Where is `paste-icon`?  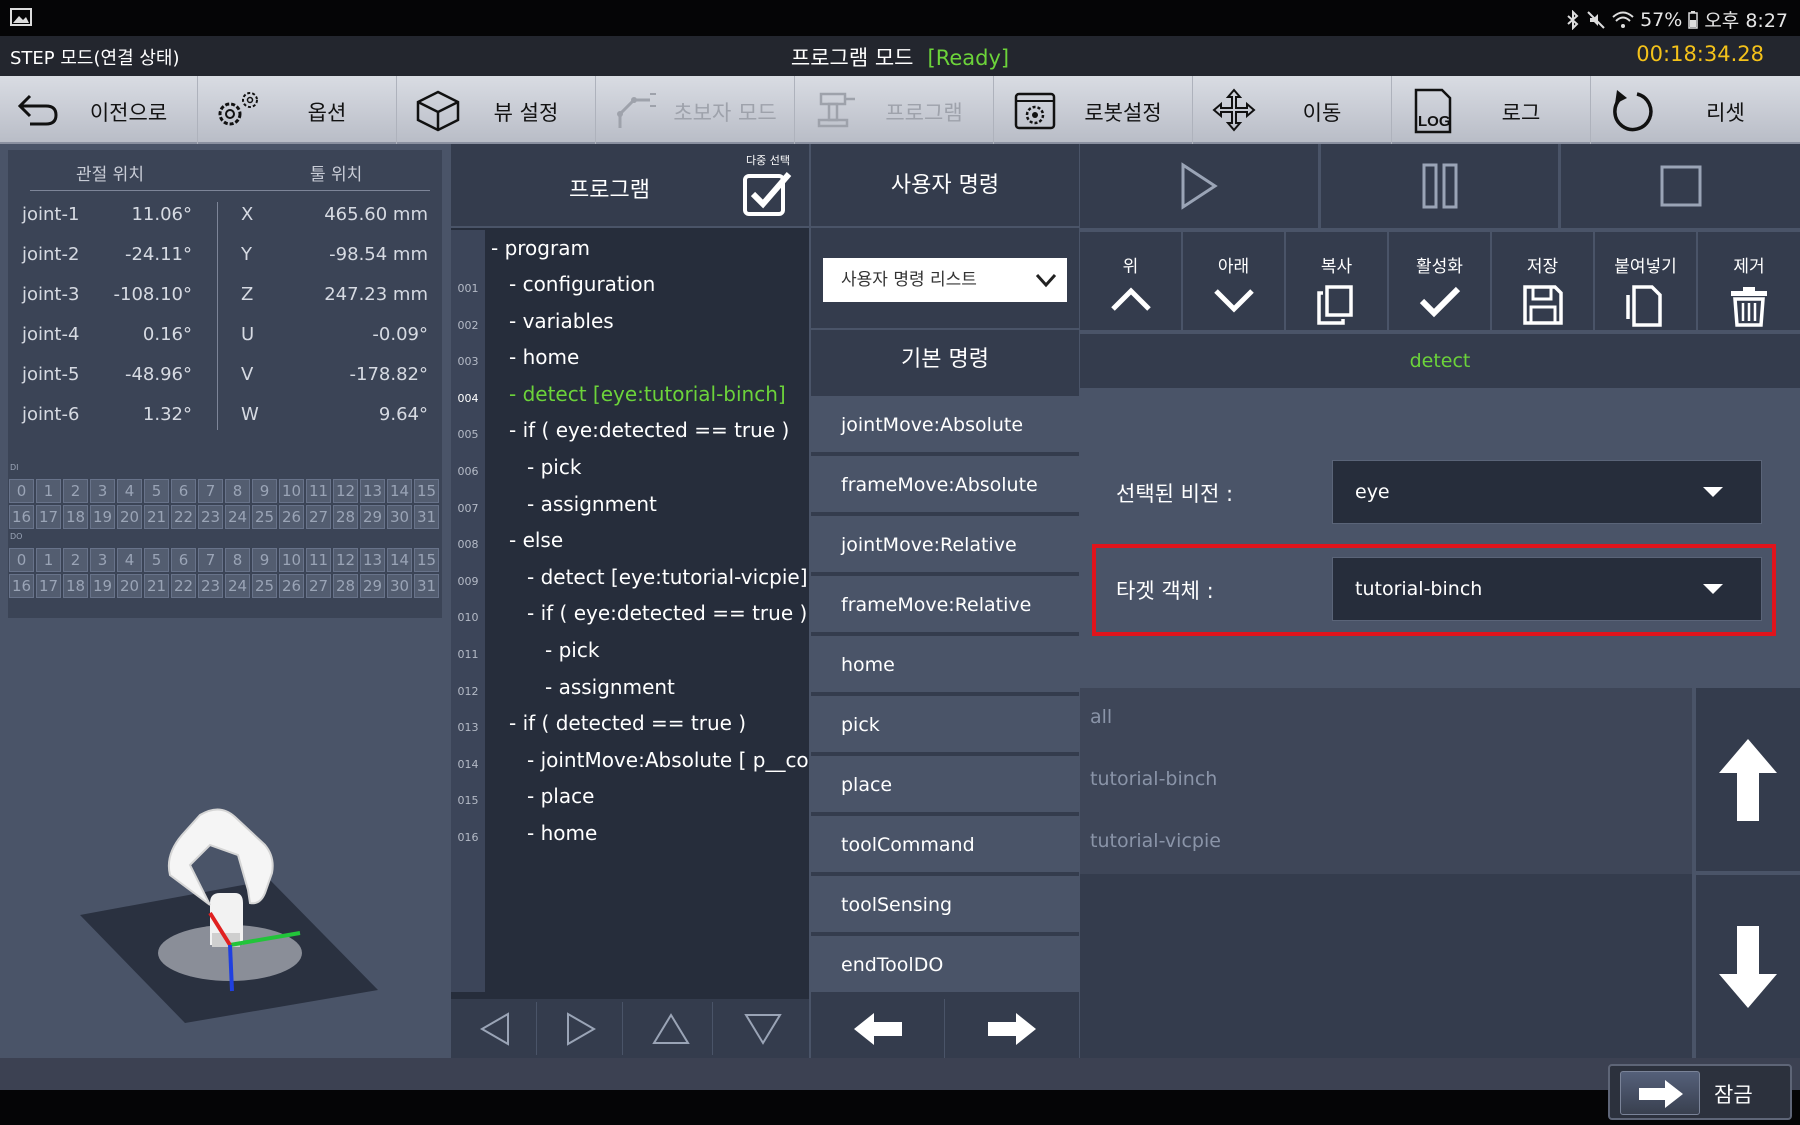
paste-icon is located at coordinates (1646, 306).